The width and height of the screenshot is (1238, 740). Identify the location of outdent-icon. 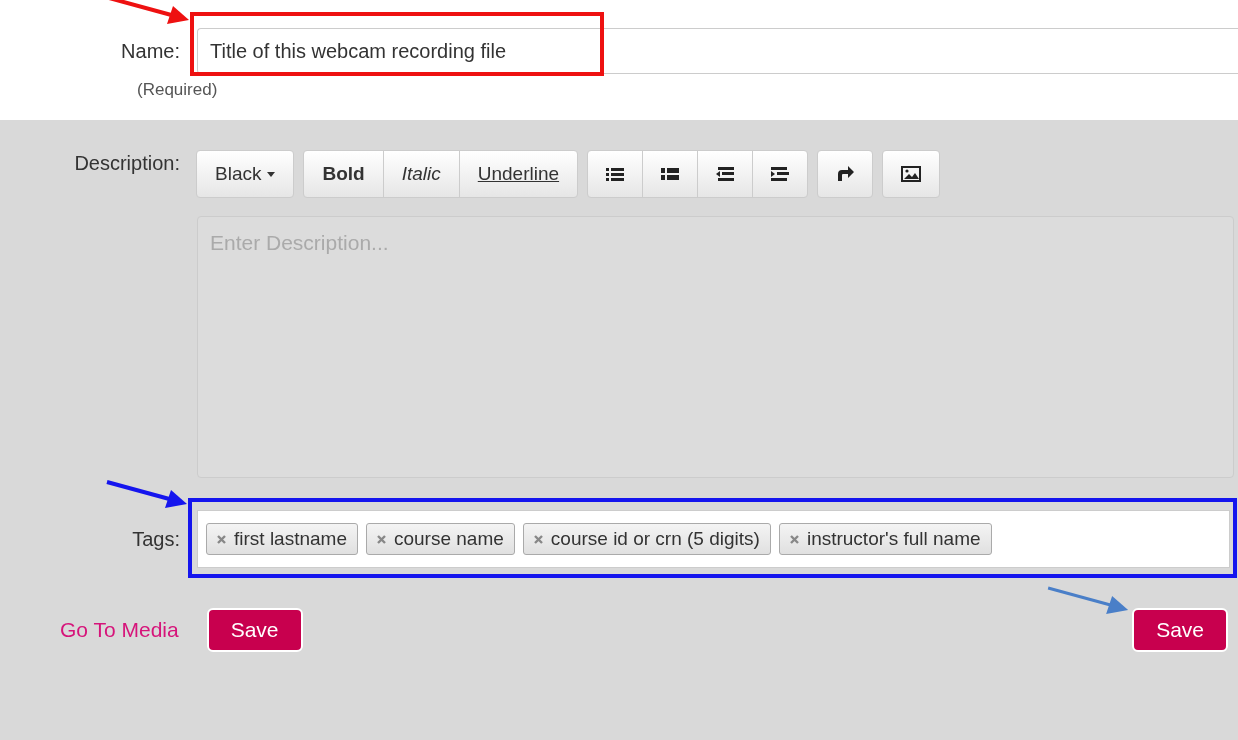
(725, 174).